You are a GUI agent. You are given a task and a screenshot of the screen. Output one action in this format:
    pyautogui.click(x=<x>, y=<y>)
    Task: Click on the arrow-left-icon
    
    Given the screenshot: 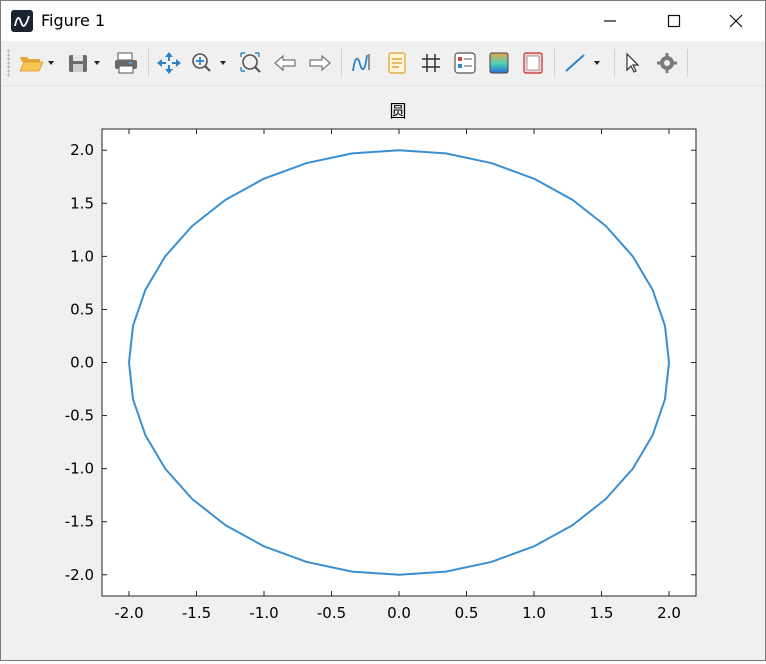 What is the action you would take?
    pyautogui.click(x=285, y=63)
    